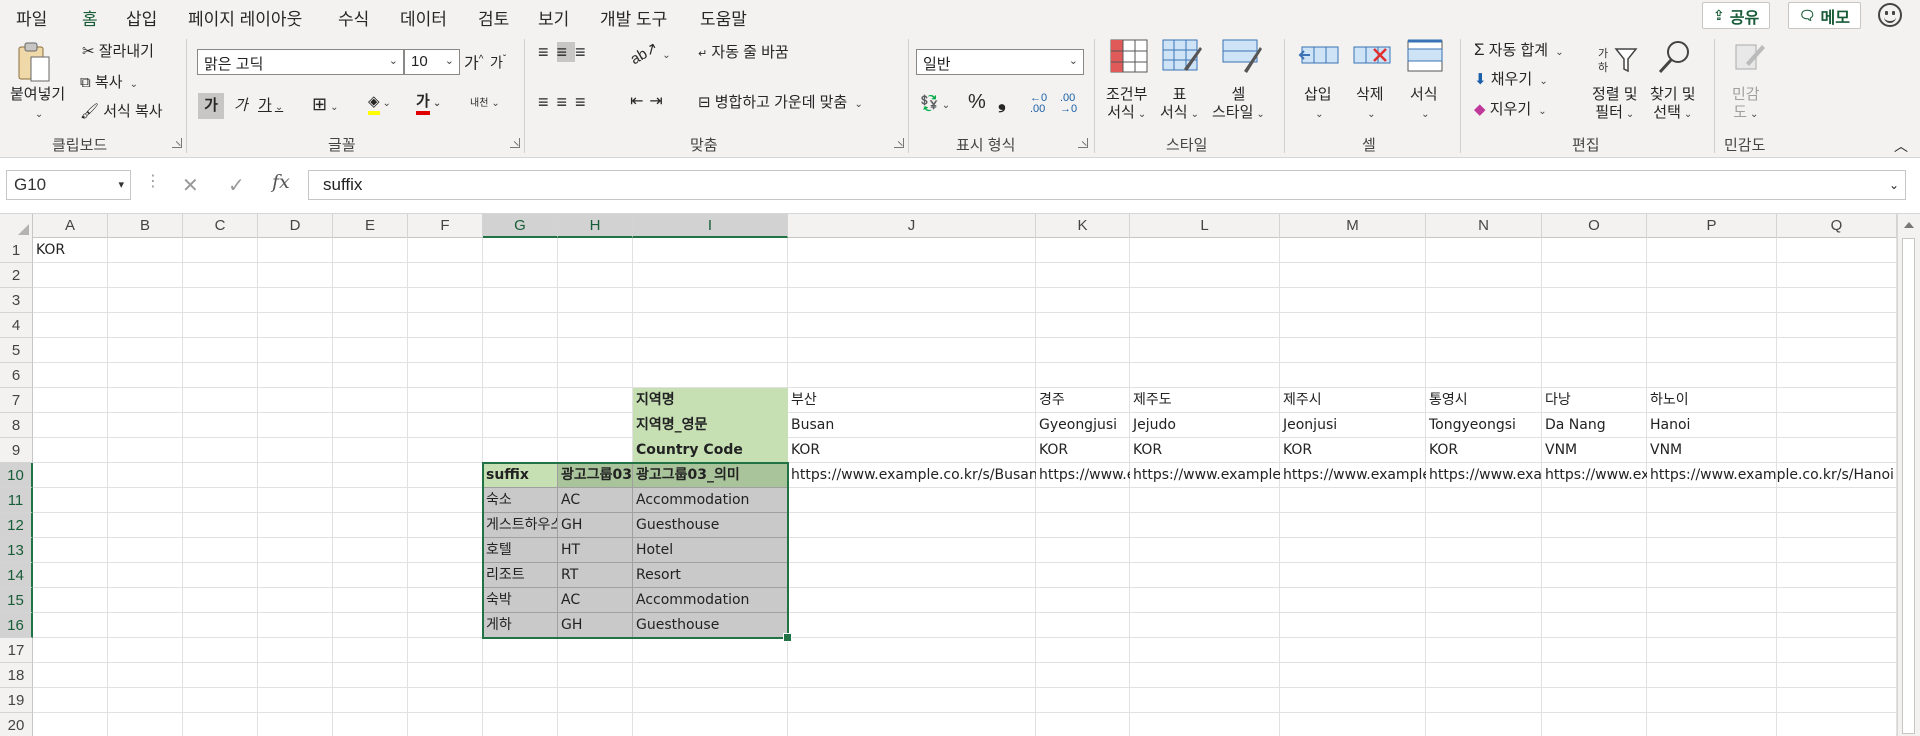 This screenshot has height=736, width=1920. What do you see at coordinates (912, 425) in the screenshot?
I see `cell-j8: Busan` at bounding box center [912, 425].